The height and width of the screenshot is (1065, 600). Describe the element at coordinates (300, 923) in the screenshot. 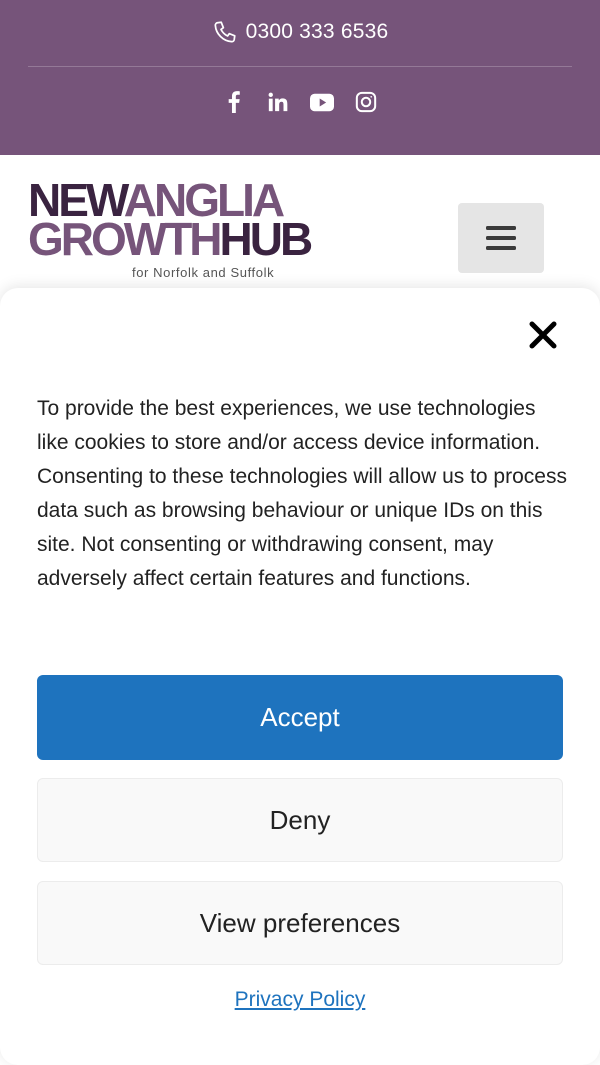

I see `view-preferences-button: View preferences` at that location.